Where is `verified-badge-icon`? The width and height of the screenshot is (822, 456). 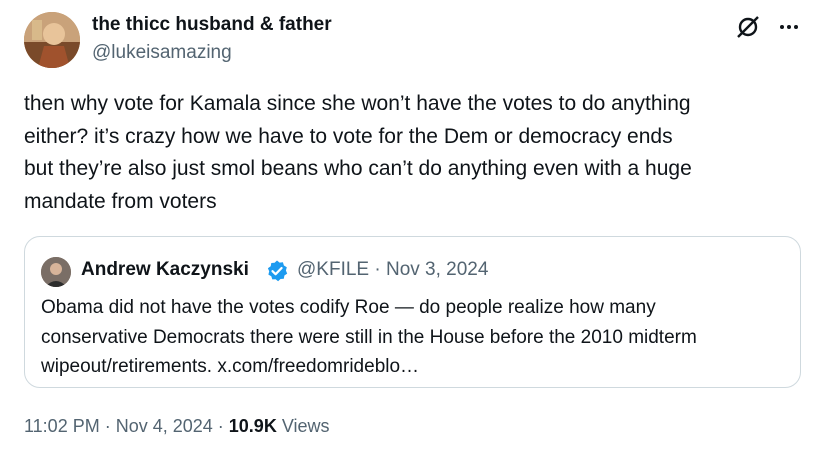
verified-badge-icon is located at coordinates (277, 271).